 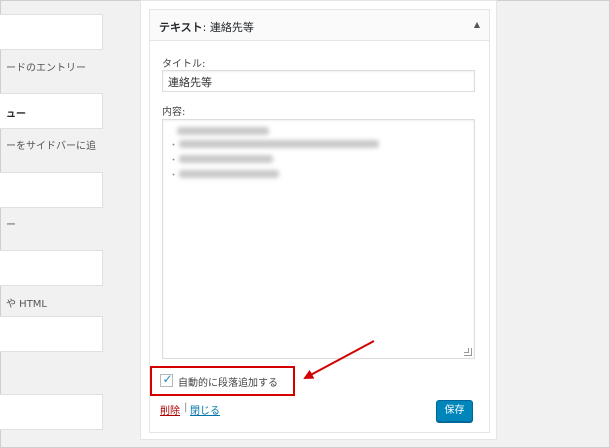 What do you see at coordinates (339, 359) in the screenshot?
I see `annotation-arrow-icon` at bounding box center [339, 359].